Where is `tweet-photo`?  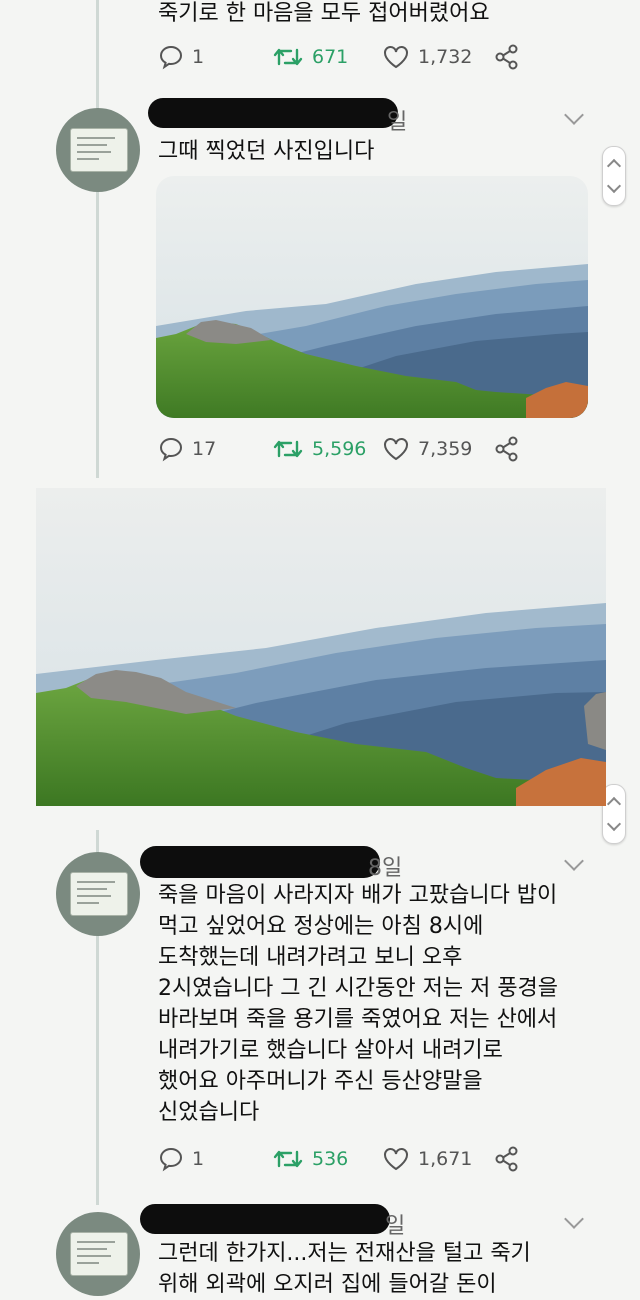 tweet-photo is located at coordinates (372, 297).